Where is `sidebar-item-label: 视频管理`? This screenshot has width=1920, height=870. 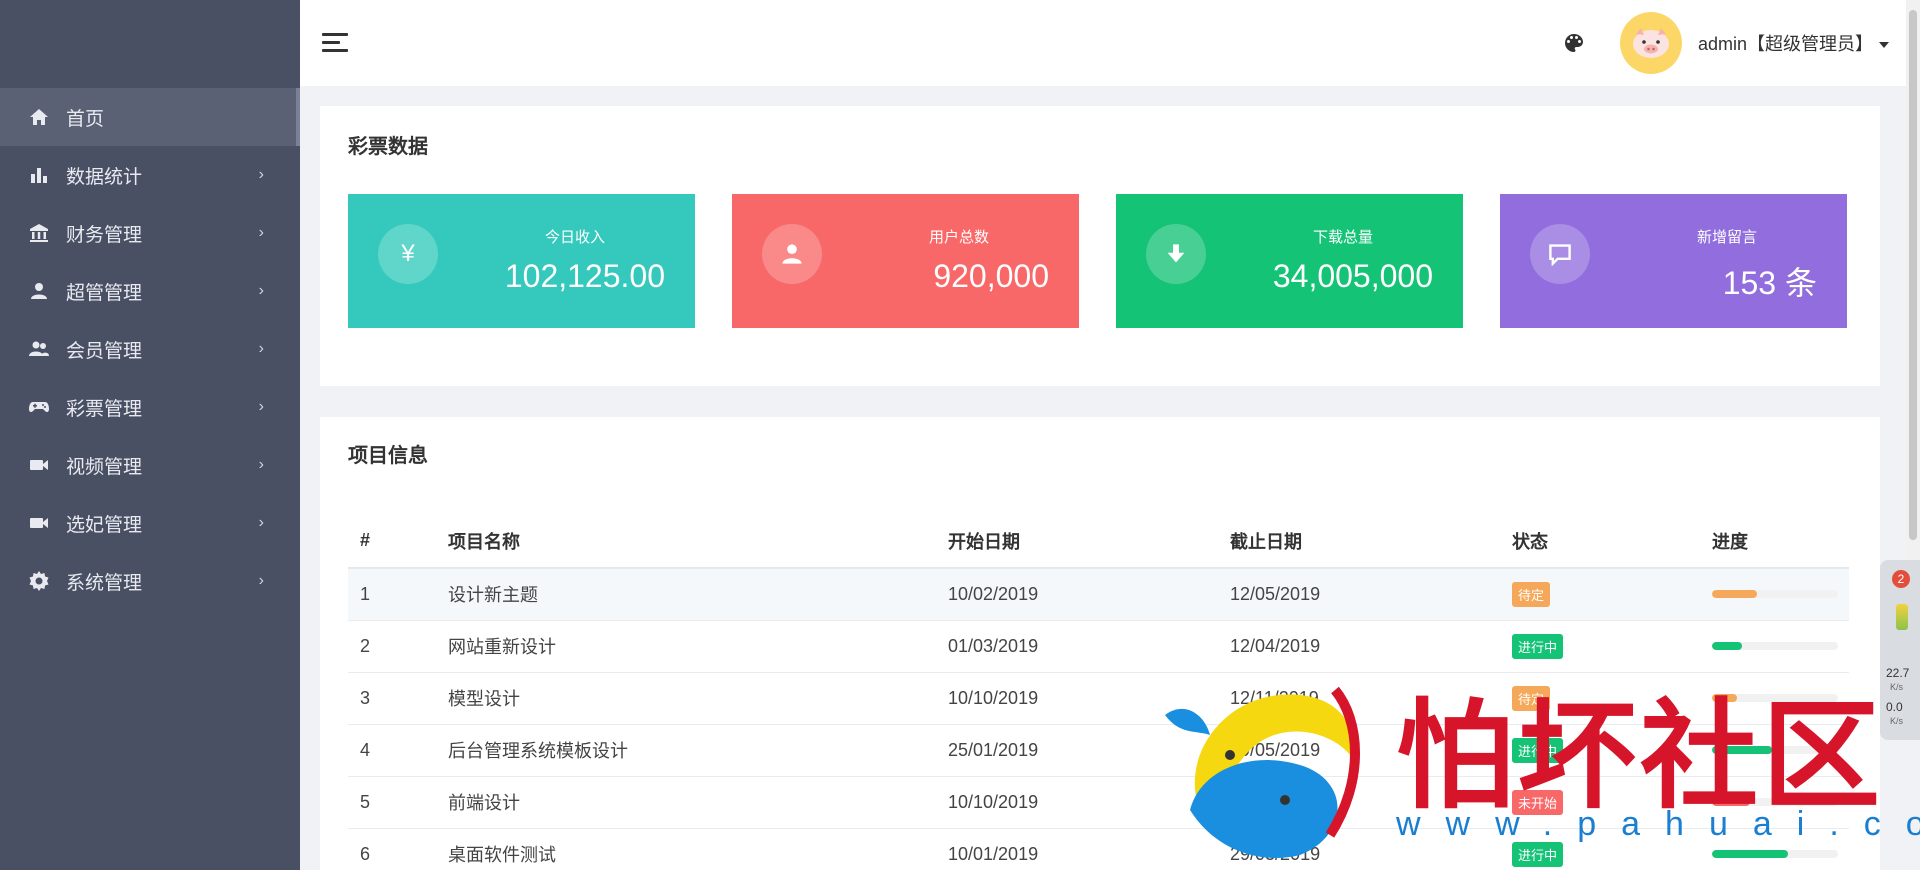 sidebar-item-label: 视频管理 is located at coordinates (104, 467).